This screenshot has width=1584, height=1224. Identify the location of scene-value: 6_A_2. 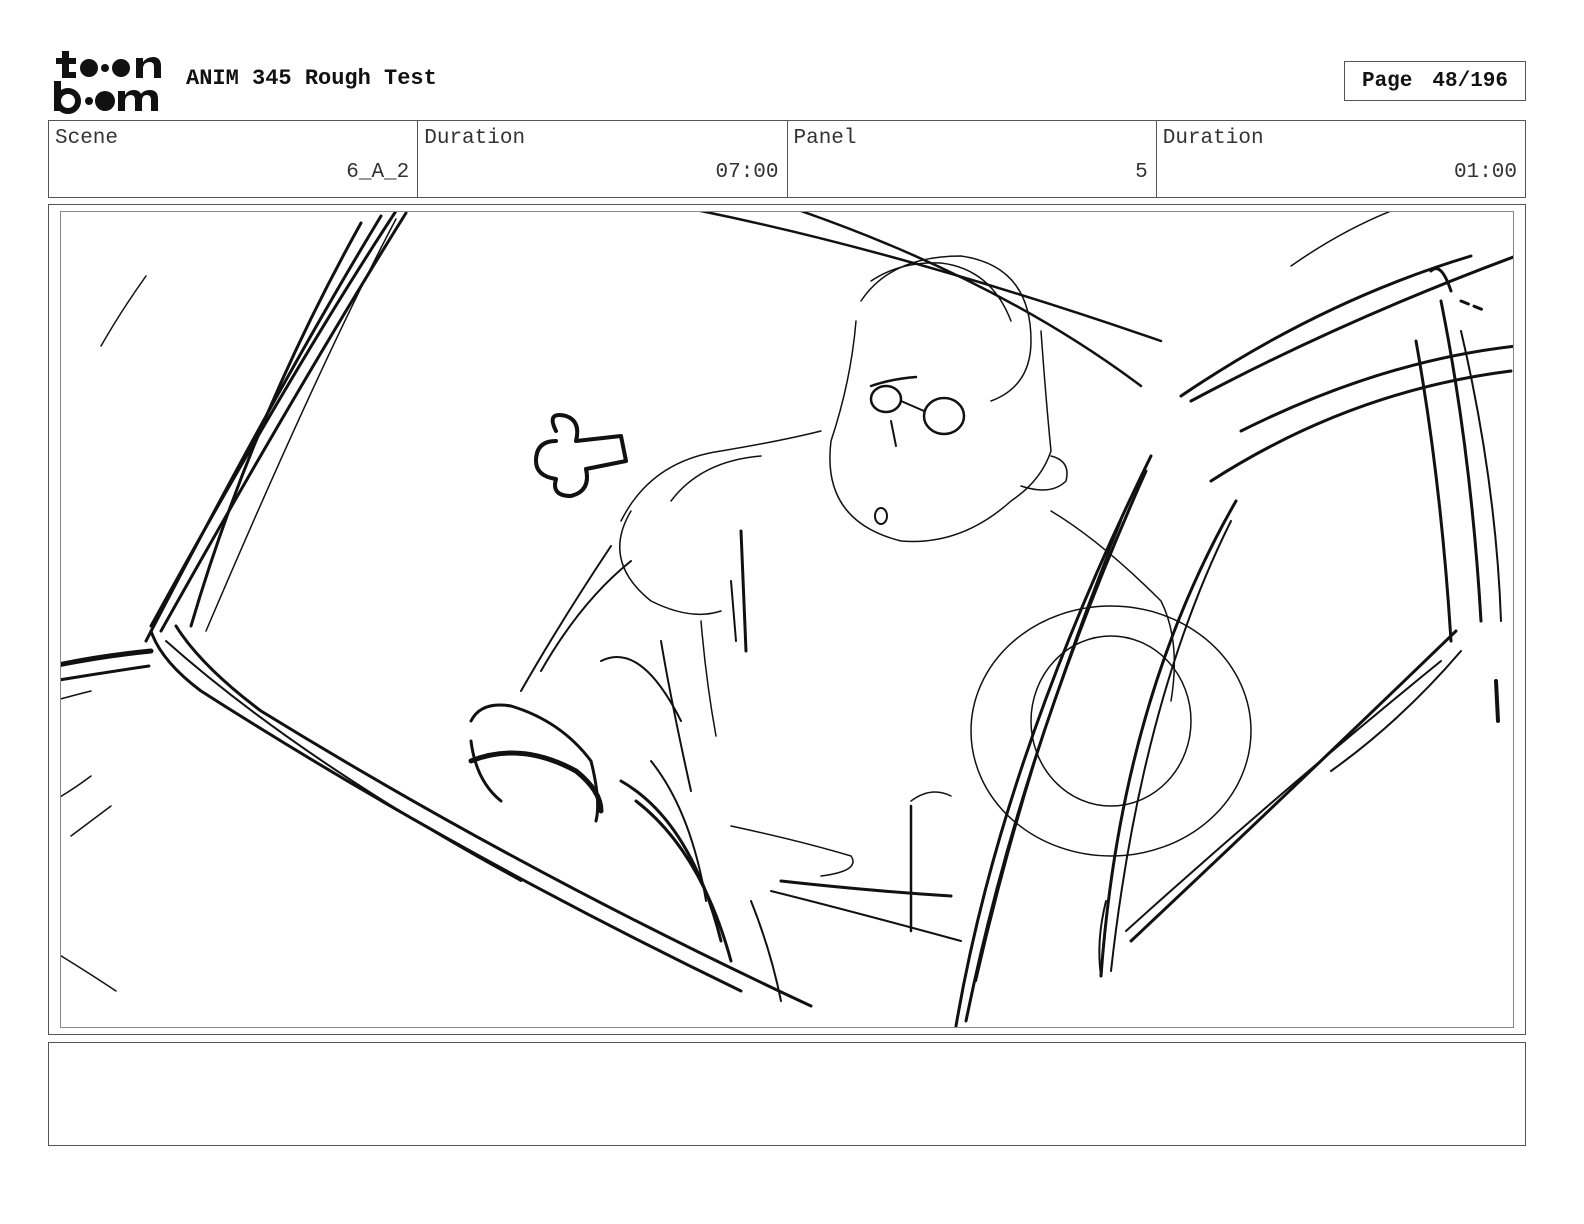
(378, 172).